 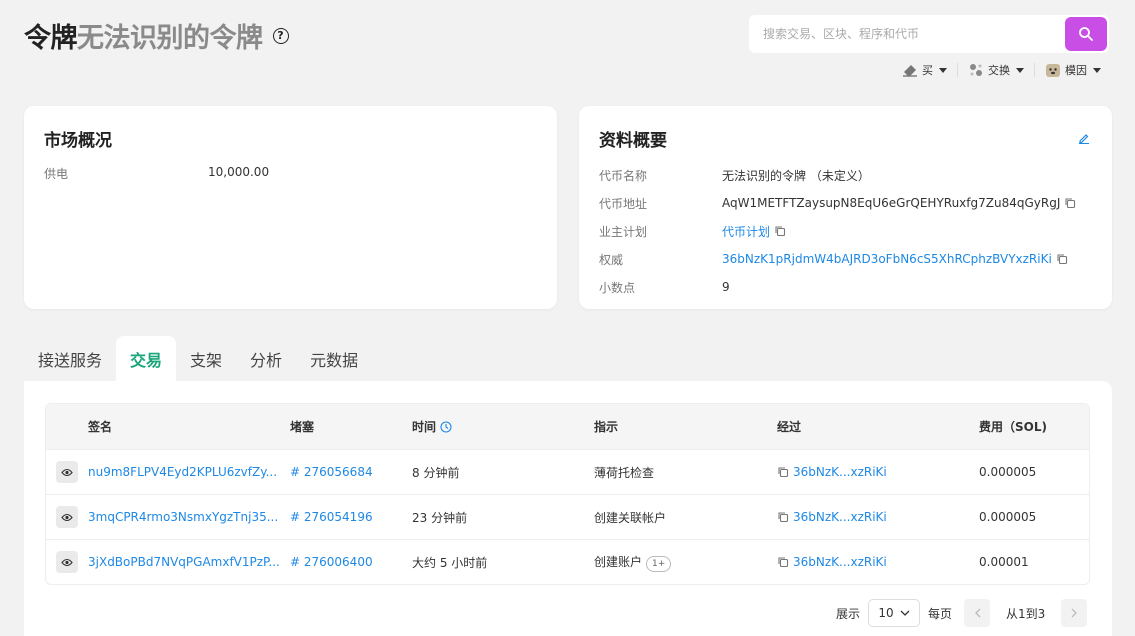 I want to click on owner-program-link: 代币计划, so click(x=746, y=231).